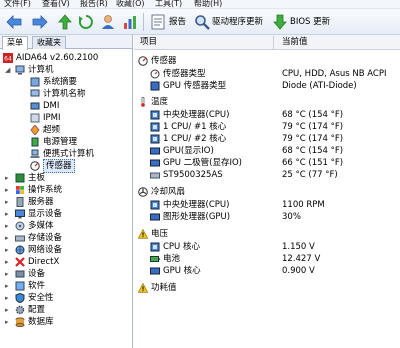 The height and width of the screenshot is (348, 400). What do you see at coordinates (267, 271) in the screenshot?
I see `table-row: GPU 核心 0.900 V` at bounding box center [267, 271].